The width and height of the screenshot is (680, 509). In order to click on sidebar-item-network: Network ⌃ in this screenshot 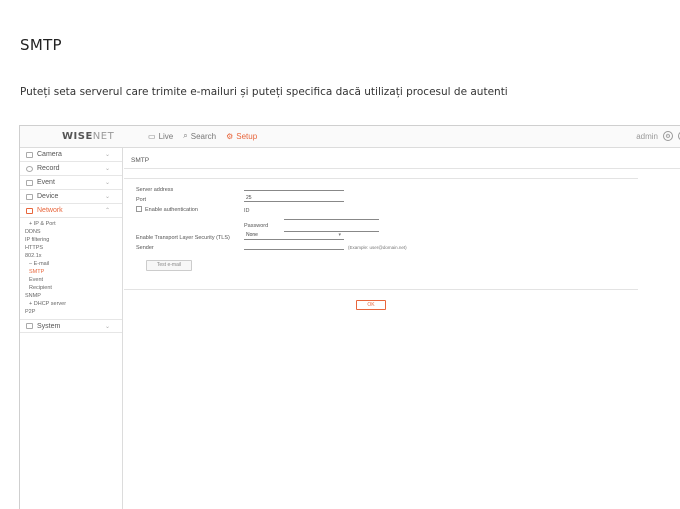, I will do `click(71, 211)`.